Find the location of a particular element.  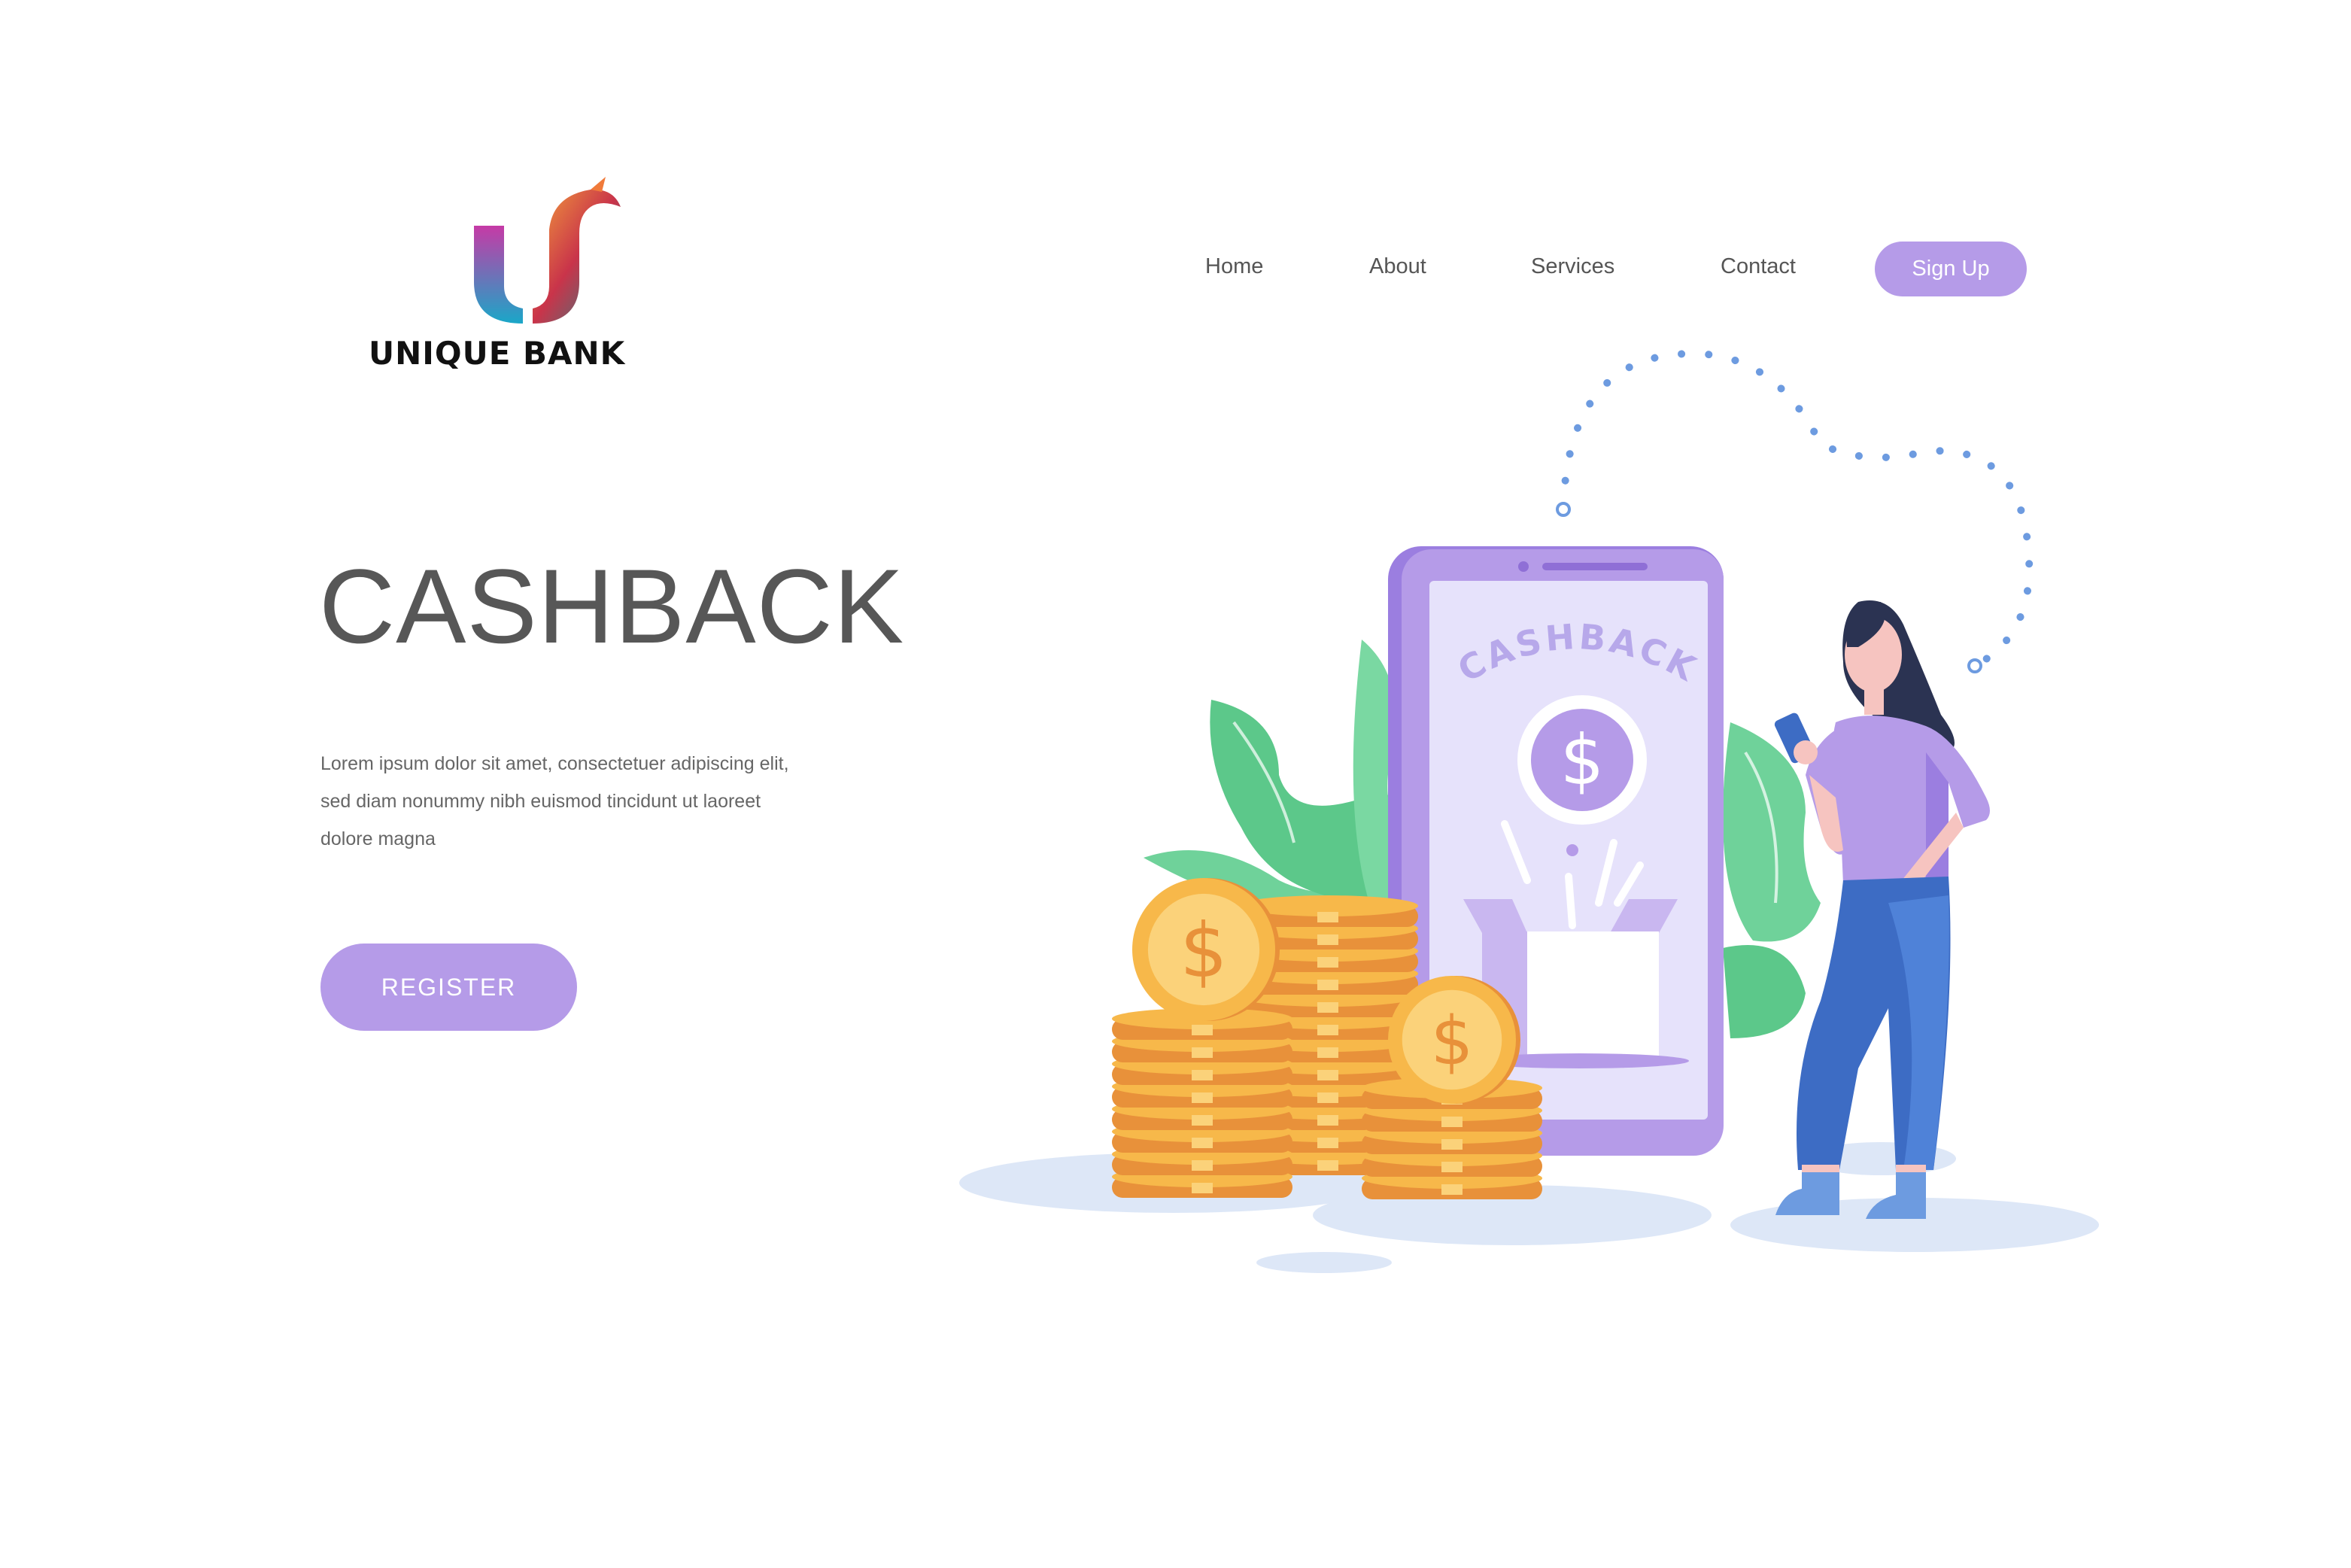

brand-name: UNIQUE BANK is located at coordinates (497, 353).